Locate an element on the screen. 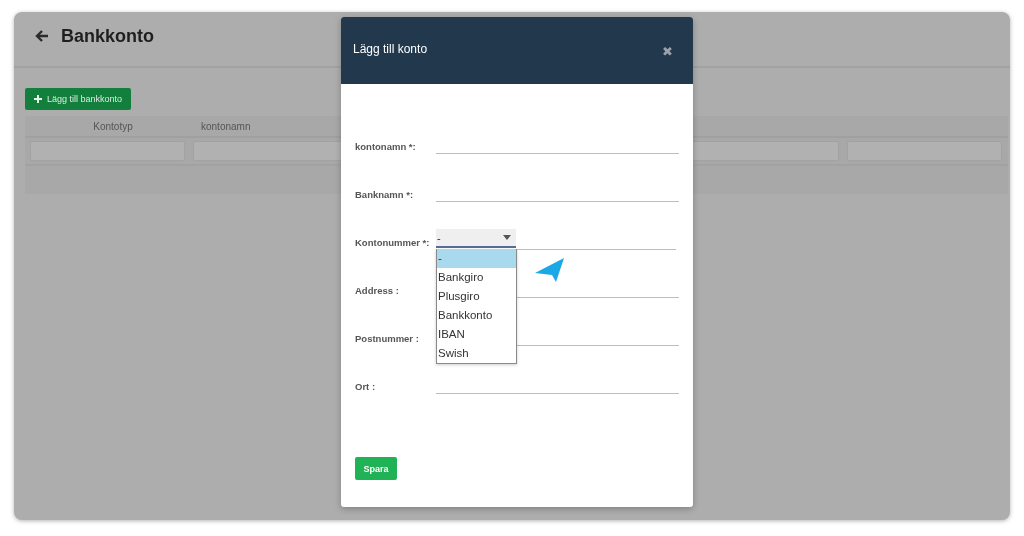 This screenshot has width=1024, height=536. field-label: Ort : is located at coordinates (366, 387).